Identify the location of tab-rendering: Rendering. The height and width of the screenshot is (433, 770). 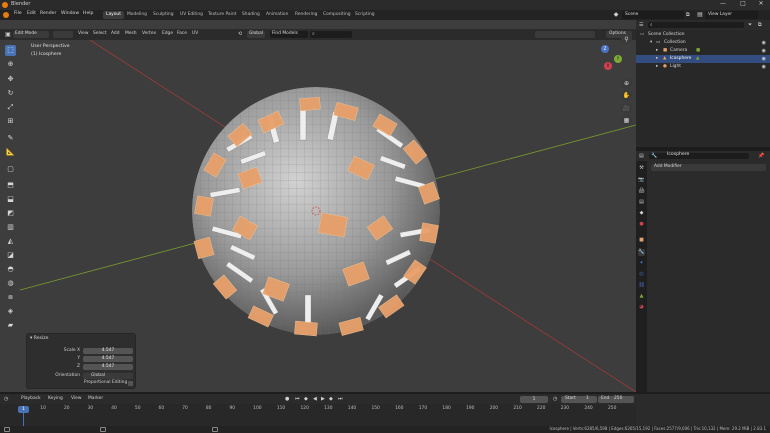
(306, 15).